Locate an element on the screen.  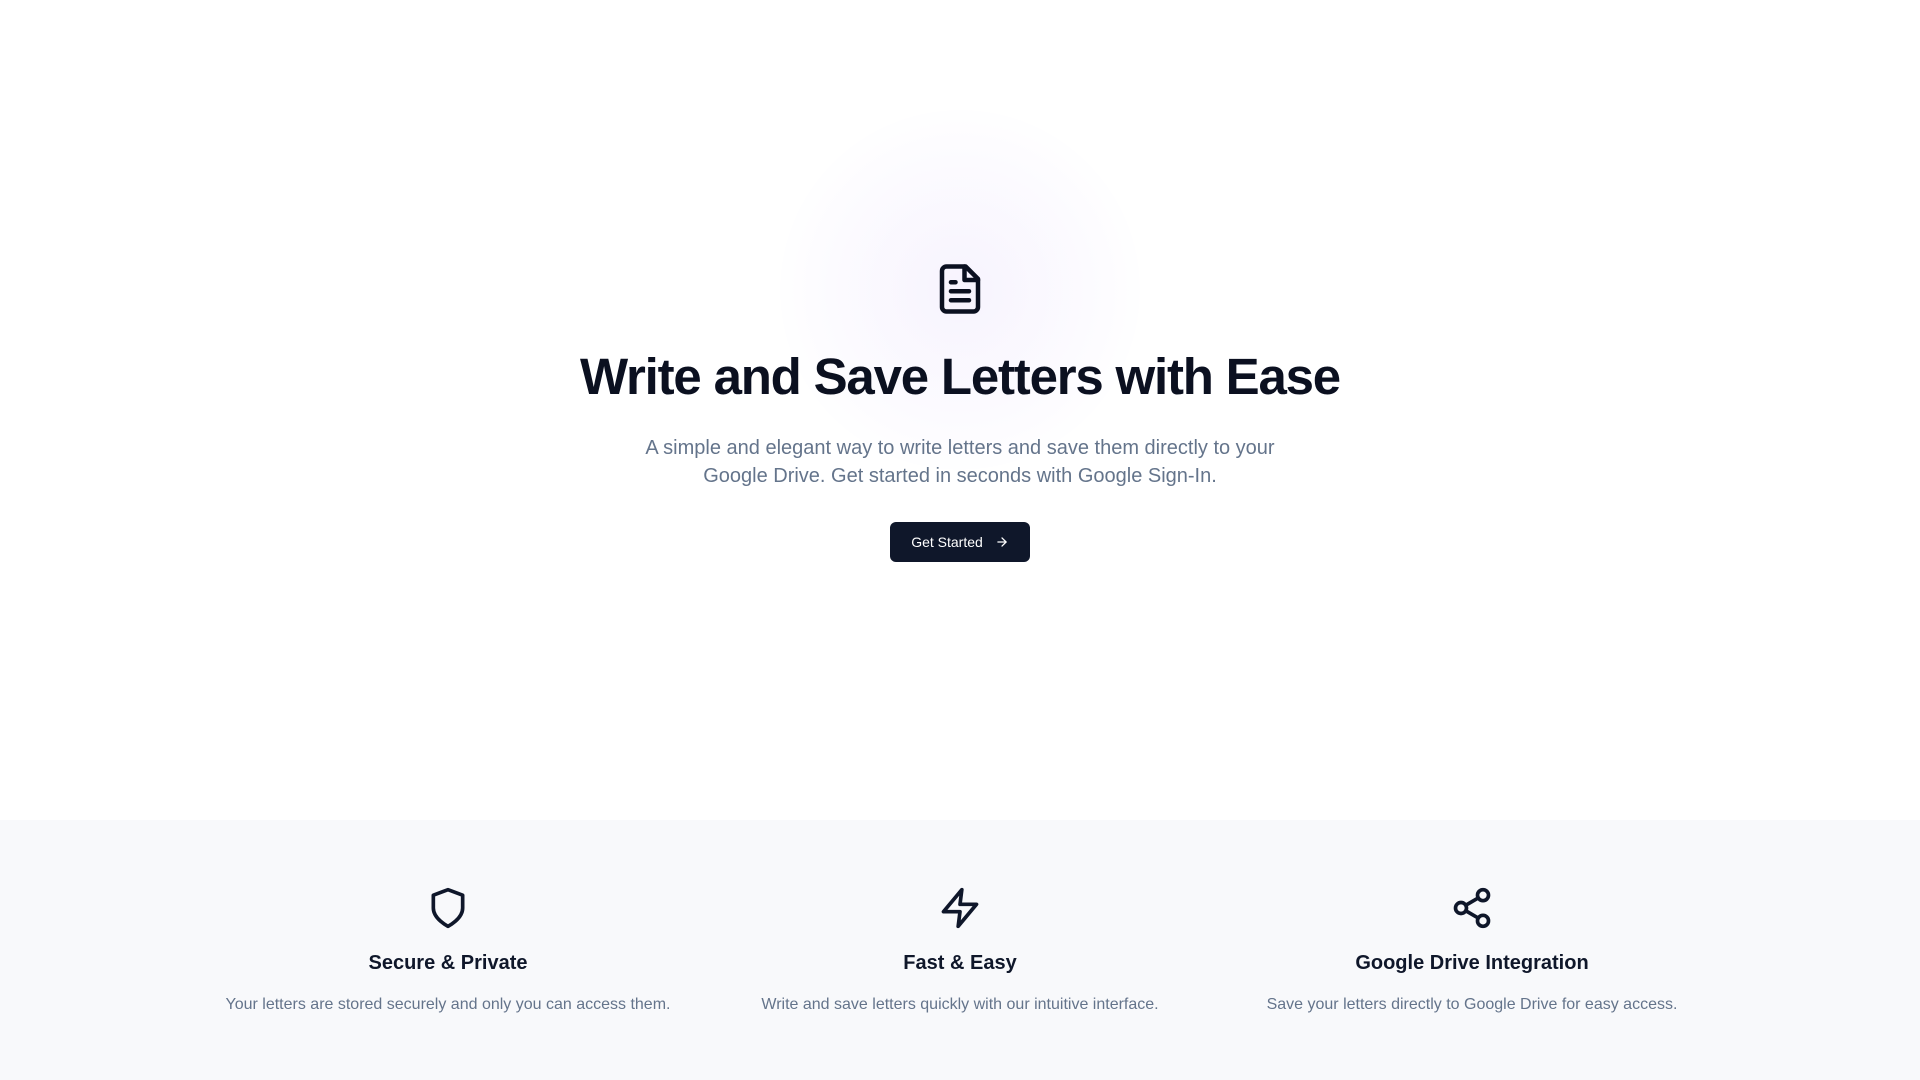
arrow-right-icon is located at coordinates (1002, 542).